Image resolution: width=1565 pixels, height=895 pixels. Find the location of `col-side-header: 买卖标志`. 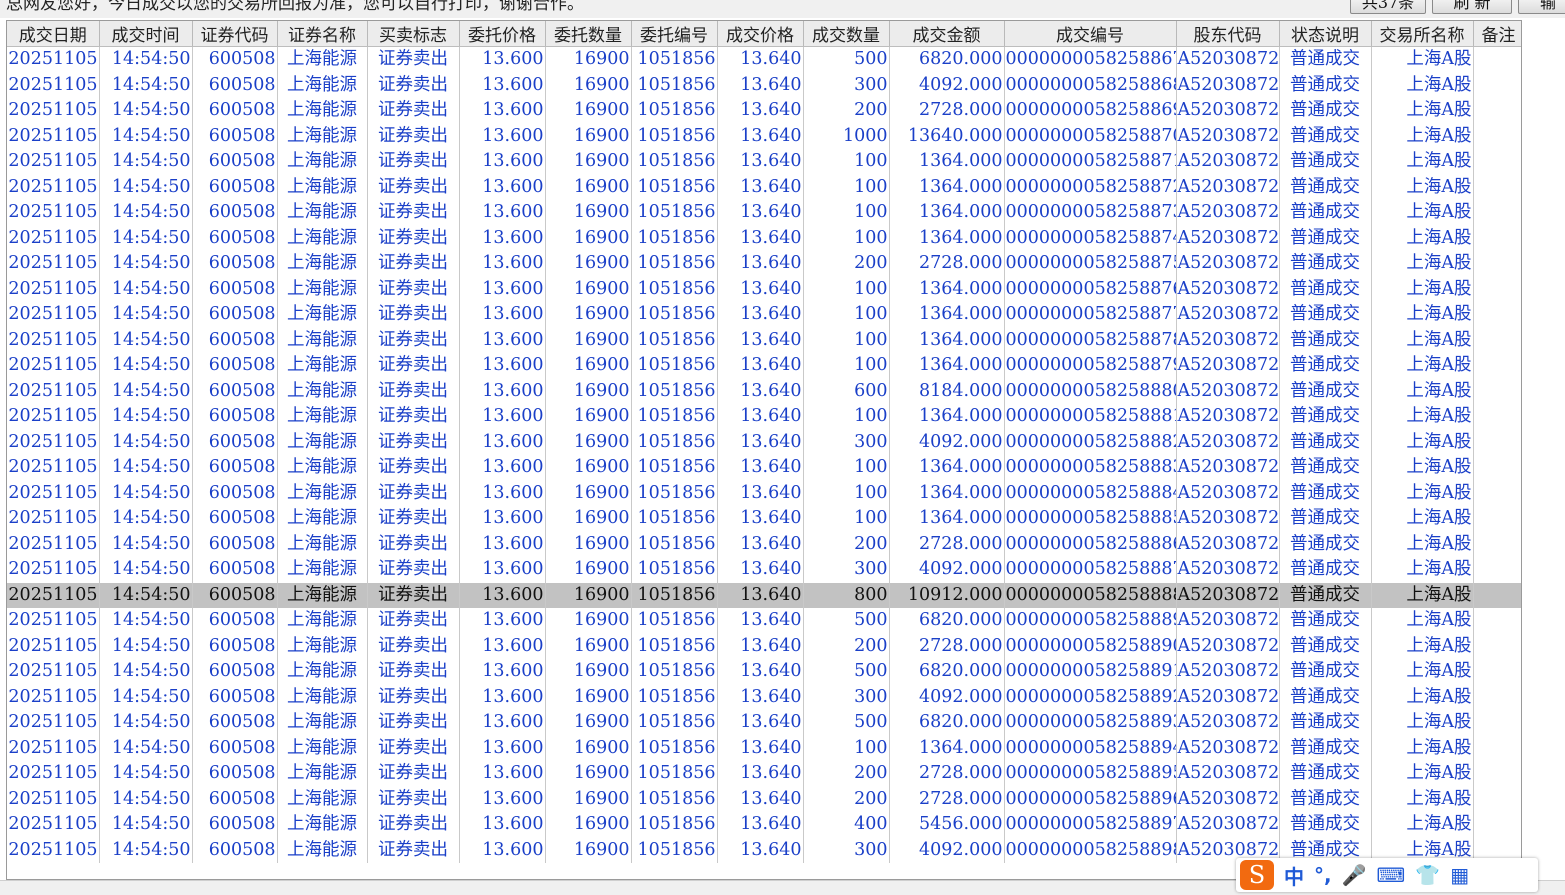

col-side-header: 买卖标志 is located at coordinates (413, 34).